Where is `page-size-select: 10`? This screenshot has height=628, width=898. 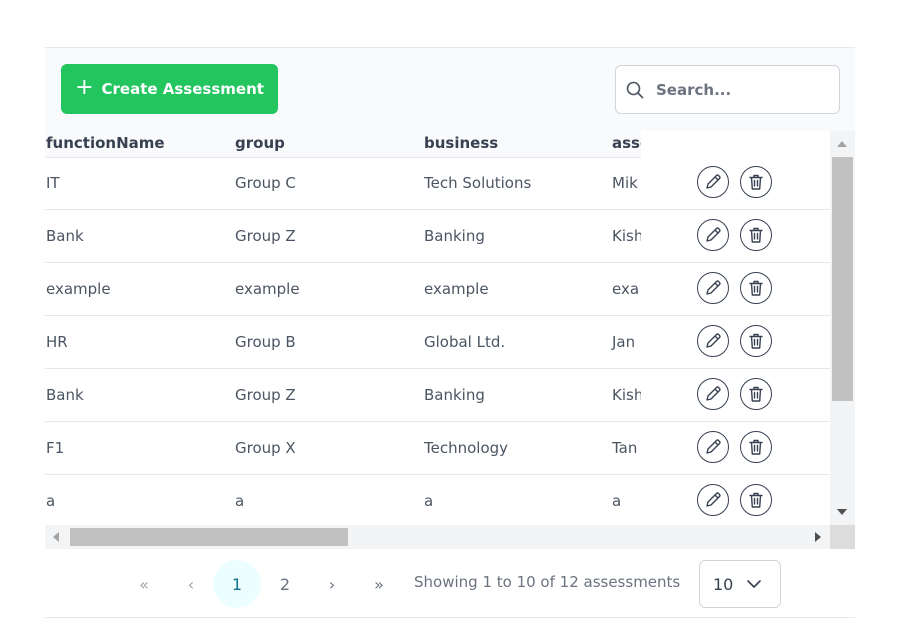 page-size-select: 10 is located at coordinates (740, 584).